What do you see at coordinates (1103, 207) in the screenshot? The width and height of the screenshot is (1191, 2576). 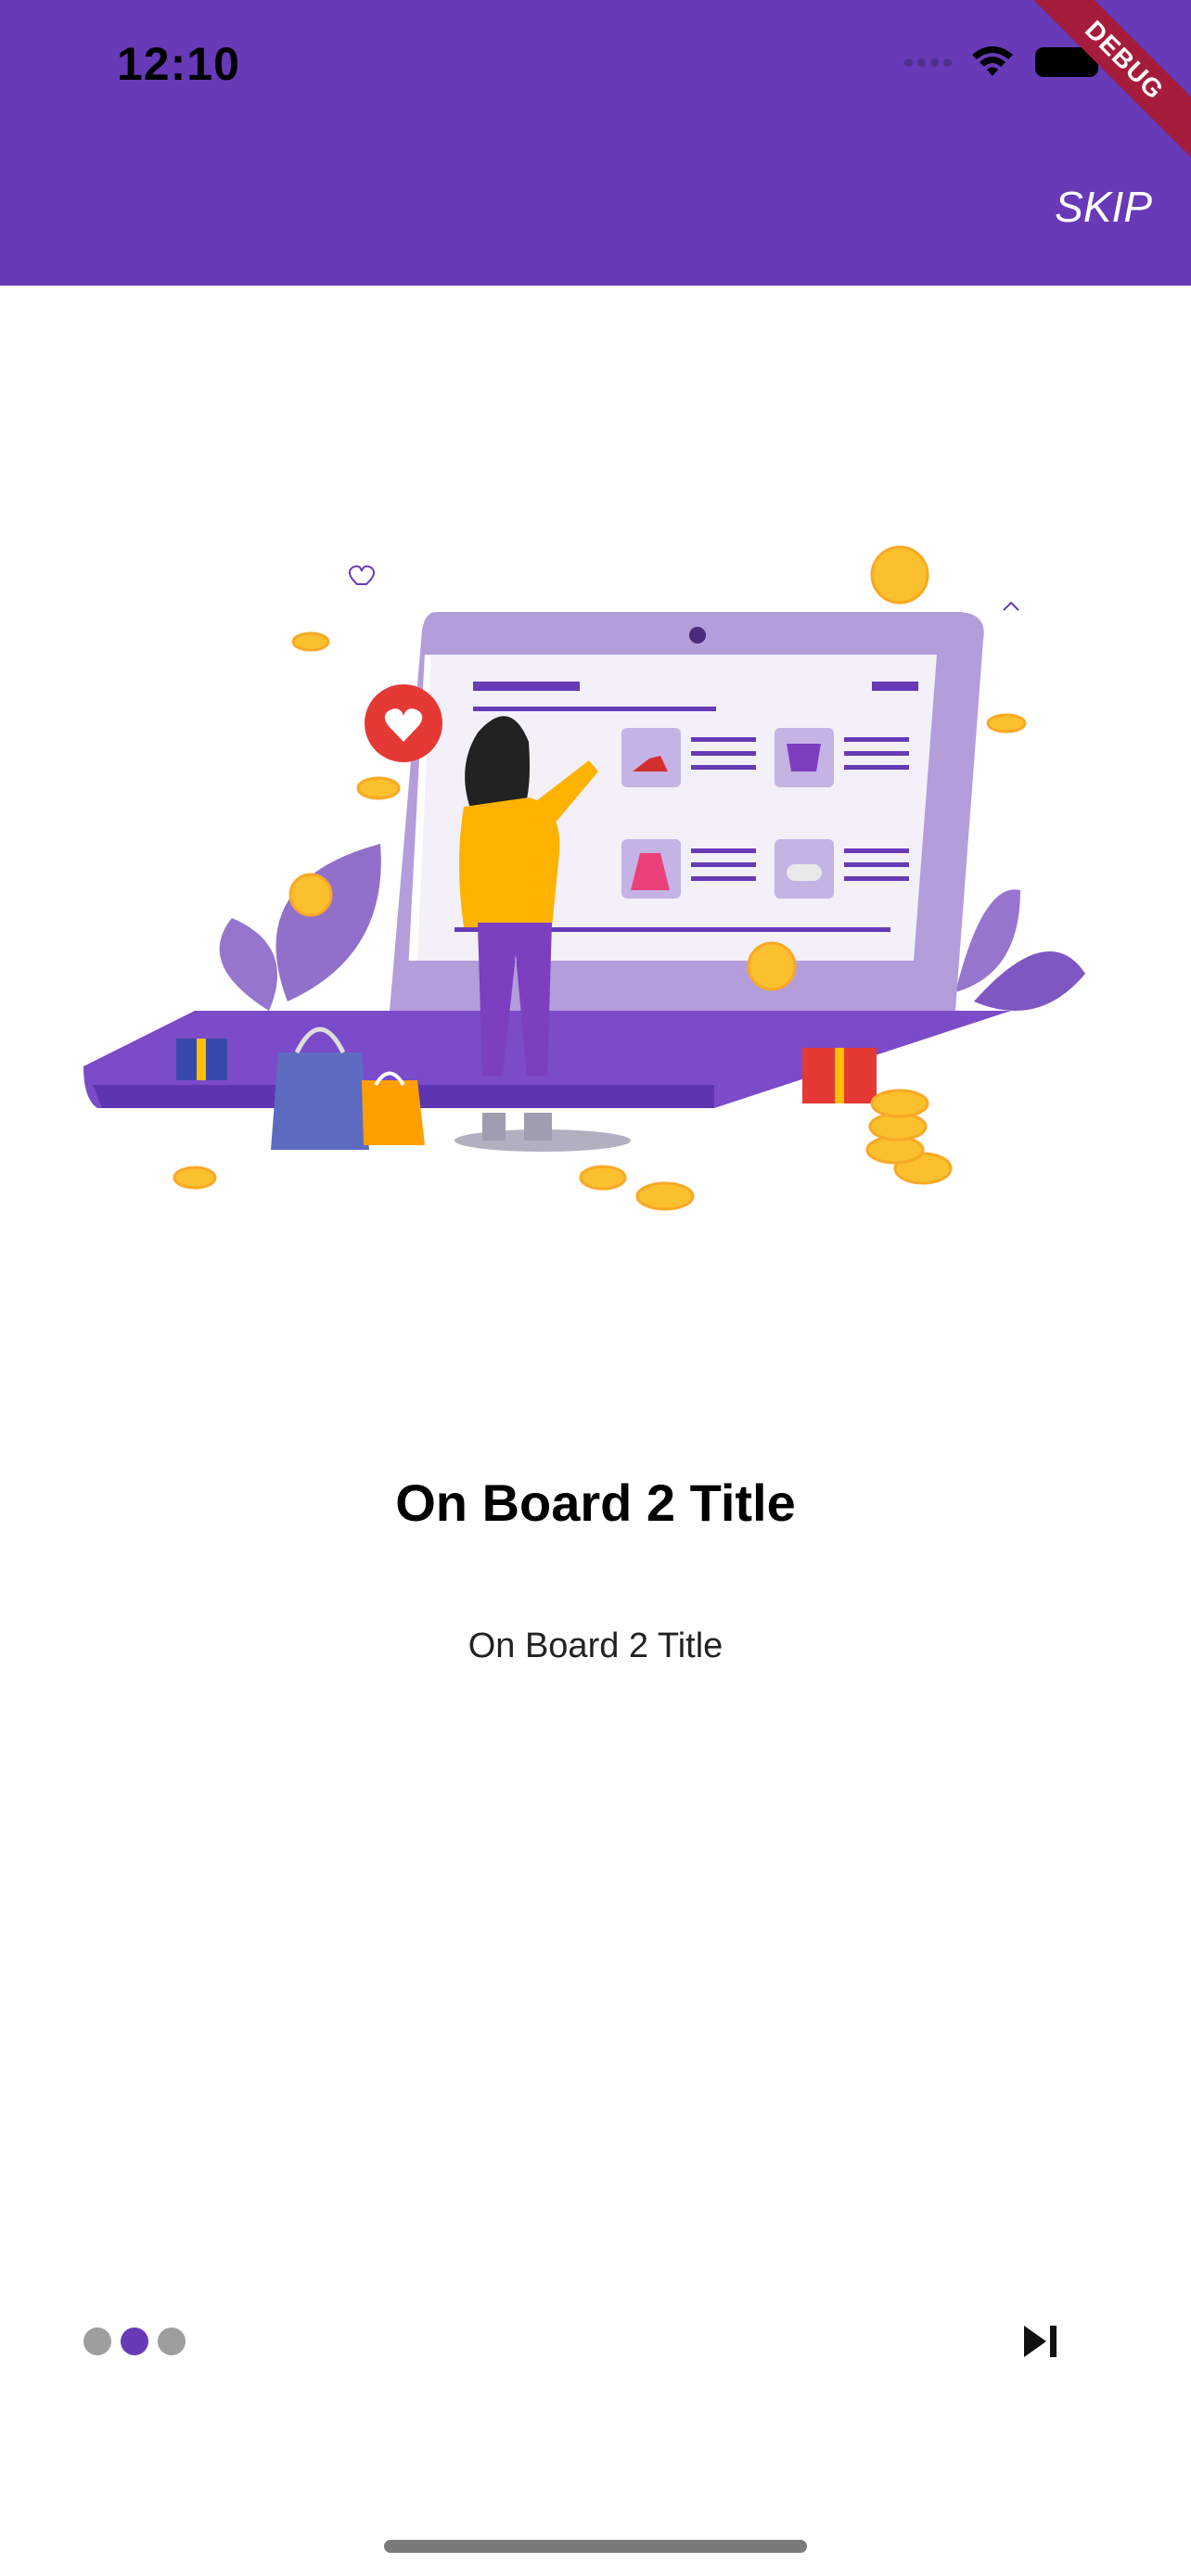 I see `skip-button: SKIP` at bounding box center [1103, 207].